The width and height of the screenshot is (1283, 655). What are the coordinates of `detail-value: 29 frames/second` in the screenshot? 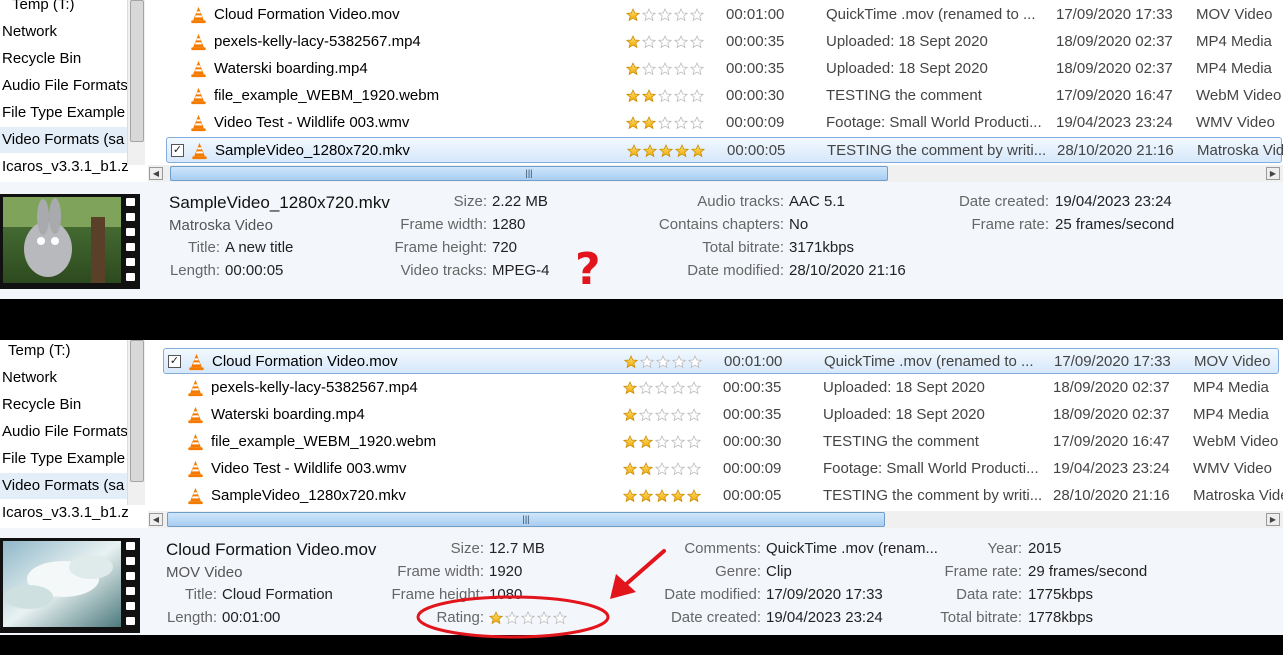 It's located at (1087, 572).